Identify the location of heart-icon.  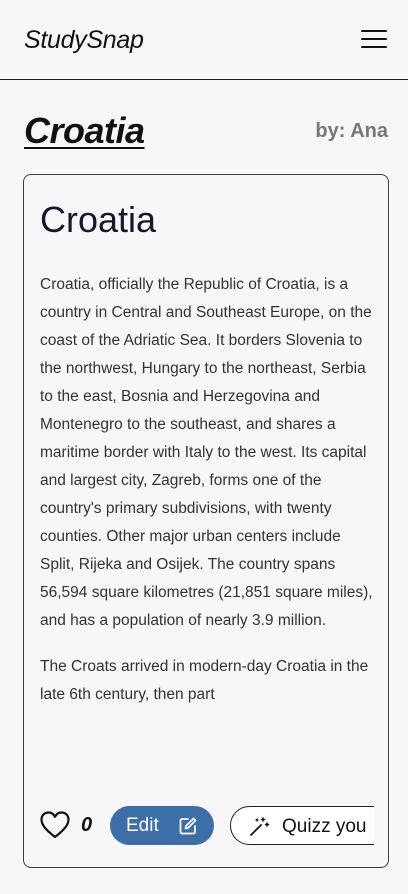
(55, 825).